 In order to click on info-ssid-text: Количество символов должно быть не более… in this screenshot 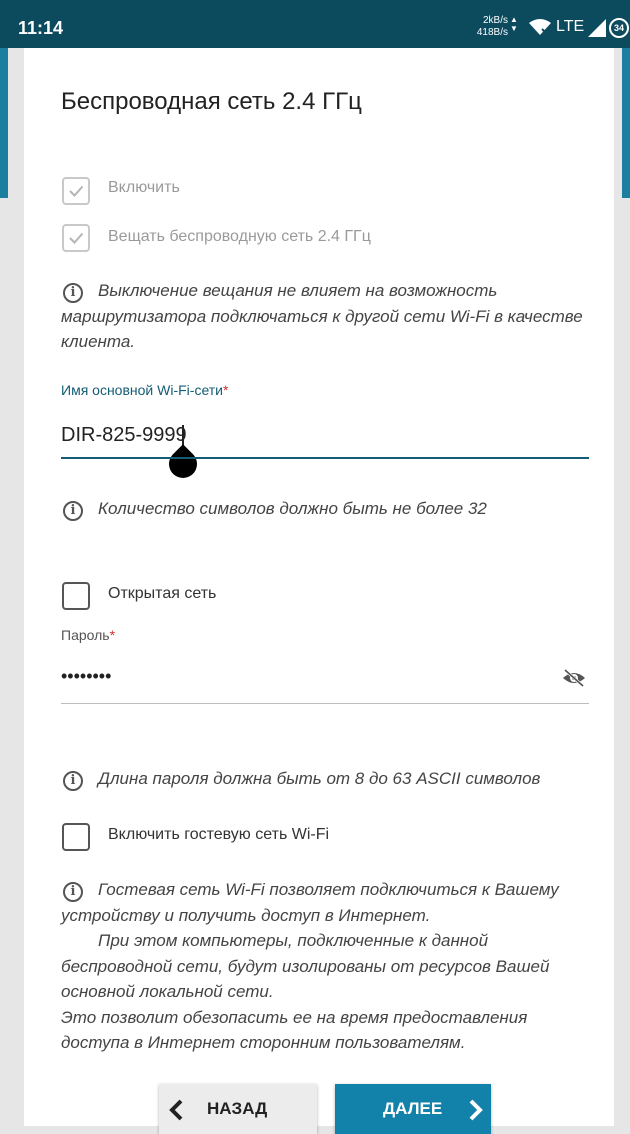, I will do `click(292, 508)`.